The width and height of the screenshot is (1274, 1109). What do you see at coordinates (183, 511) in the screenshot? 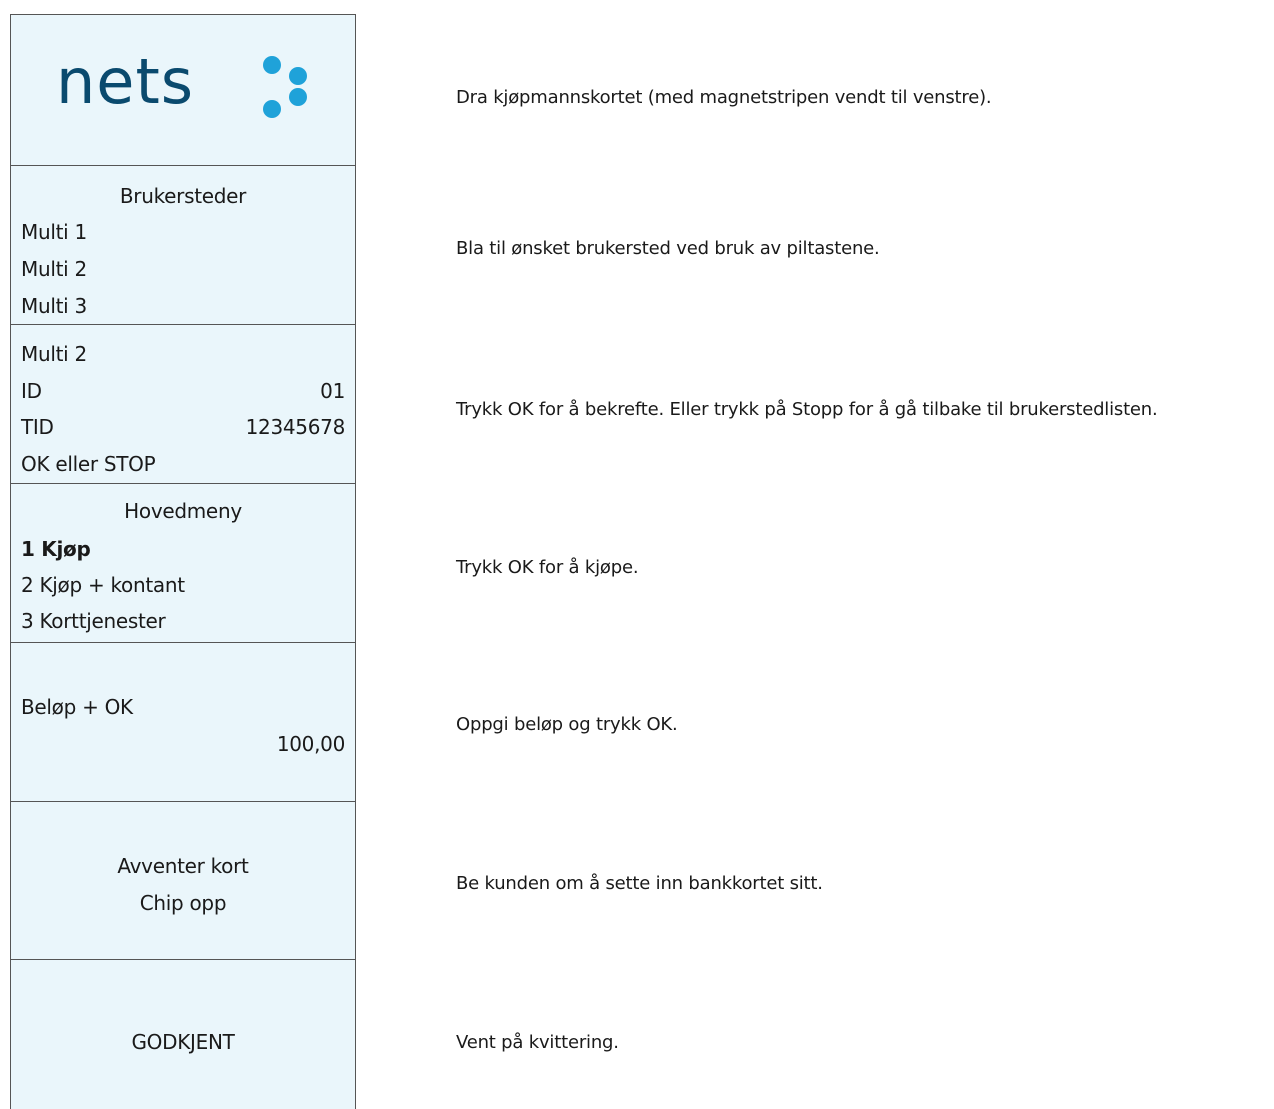
I see `screen-title: Hovedmeny` at bounding box center [183, 511].